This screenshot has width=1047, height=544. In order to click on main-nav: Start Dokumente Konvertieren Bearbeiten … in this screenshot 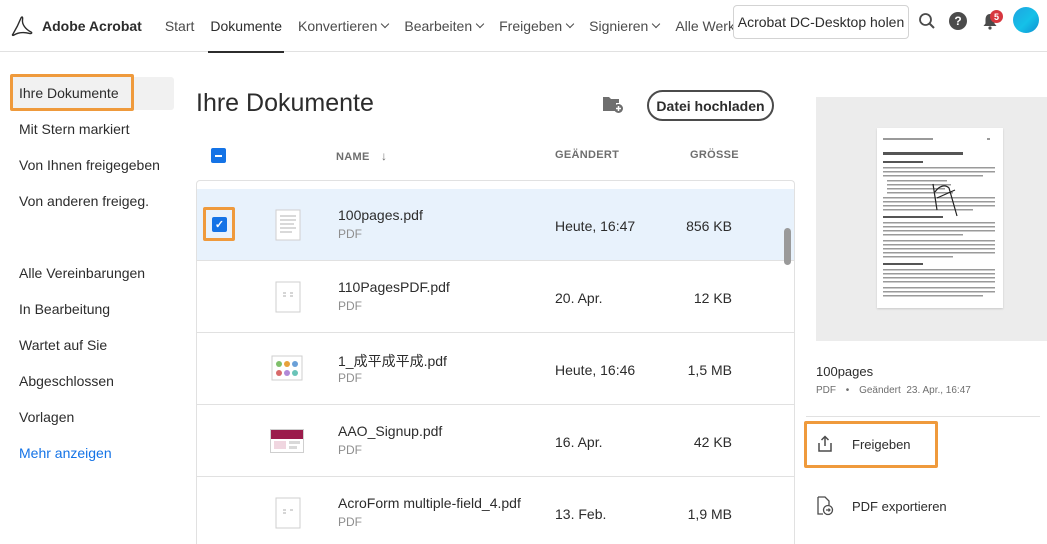, I will do `click(469, 26)`.